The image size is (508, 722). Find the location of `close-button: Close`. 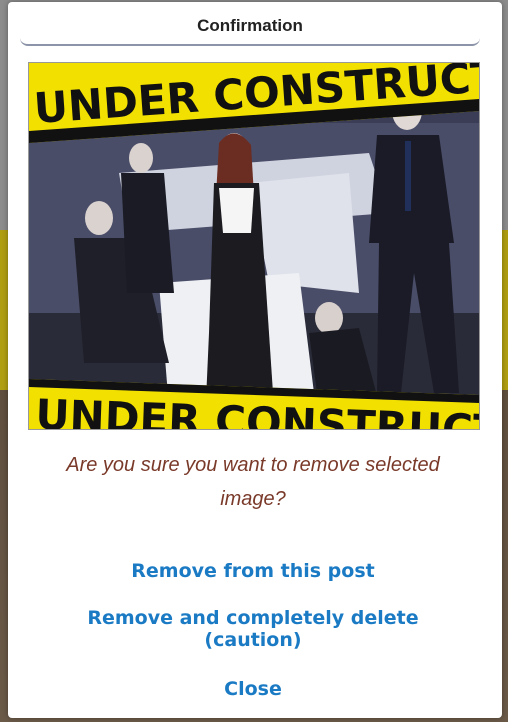

close-button: Close is located at coordinates (253, 689).